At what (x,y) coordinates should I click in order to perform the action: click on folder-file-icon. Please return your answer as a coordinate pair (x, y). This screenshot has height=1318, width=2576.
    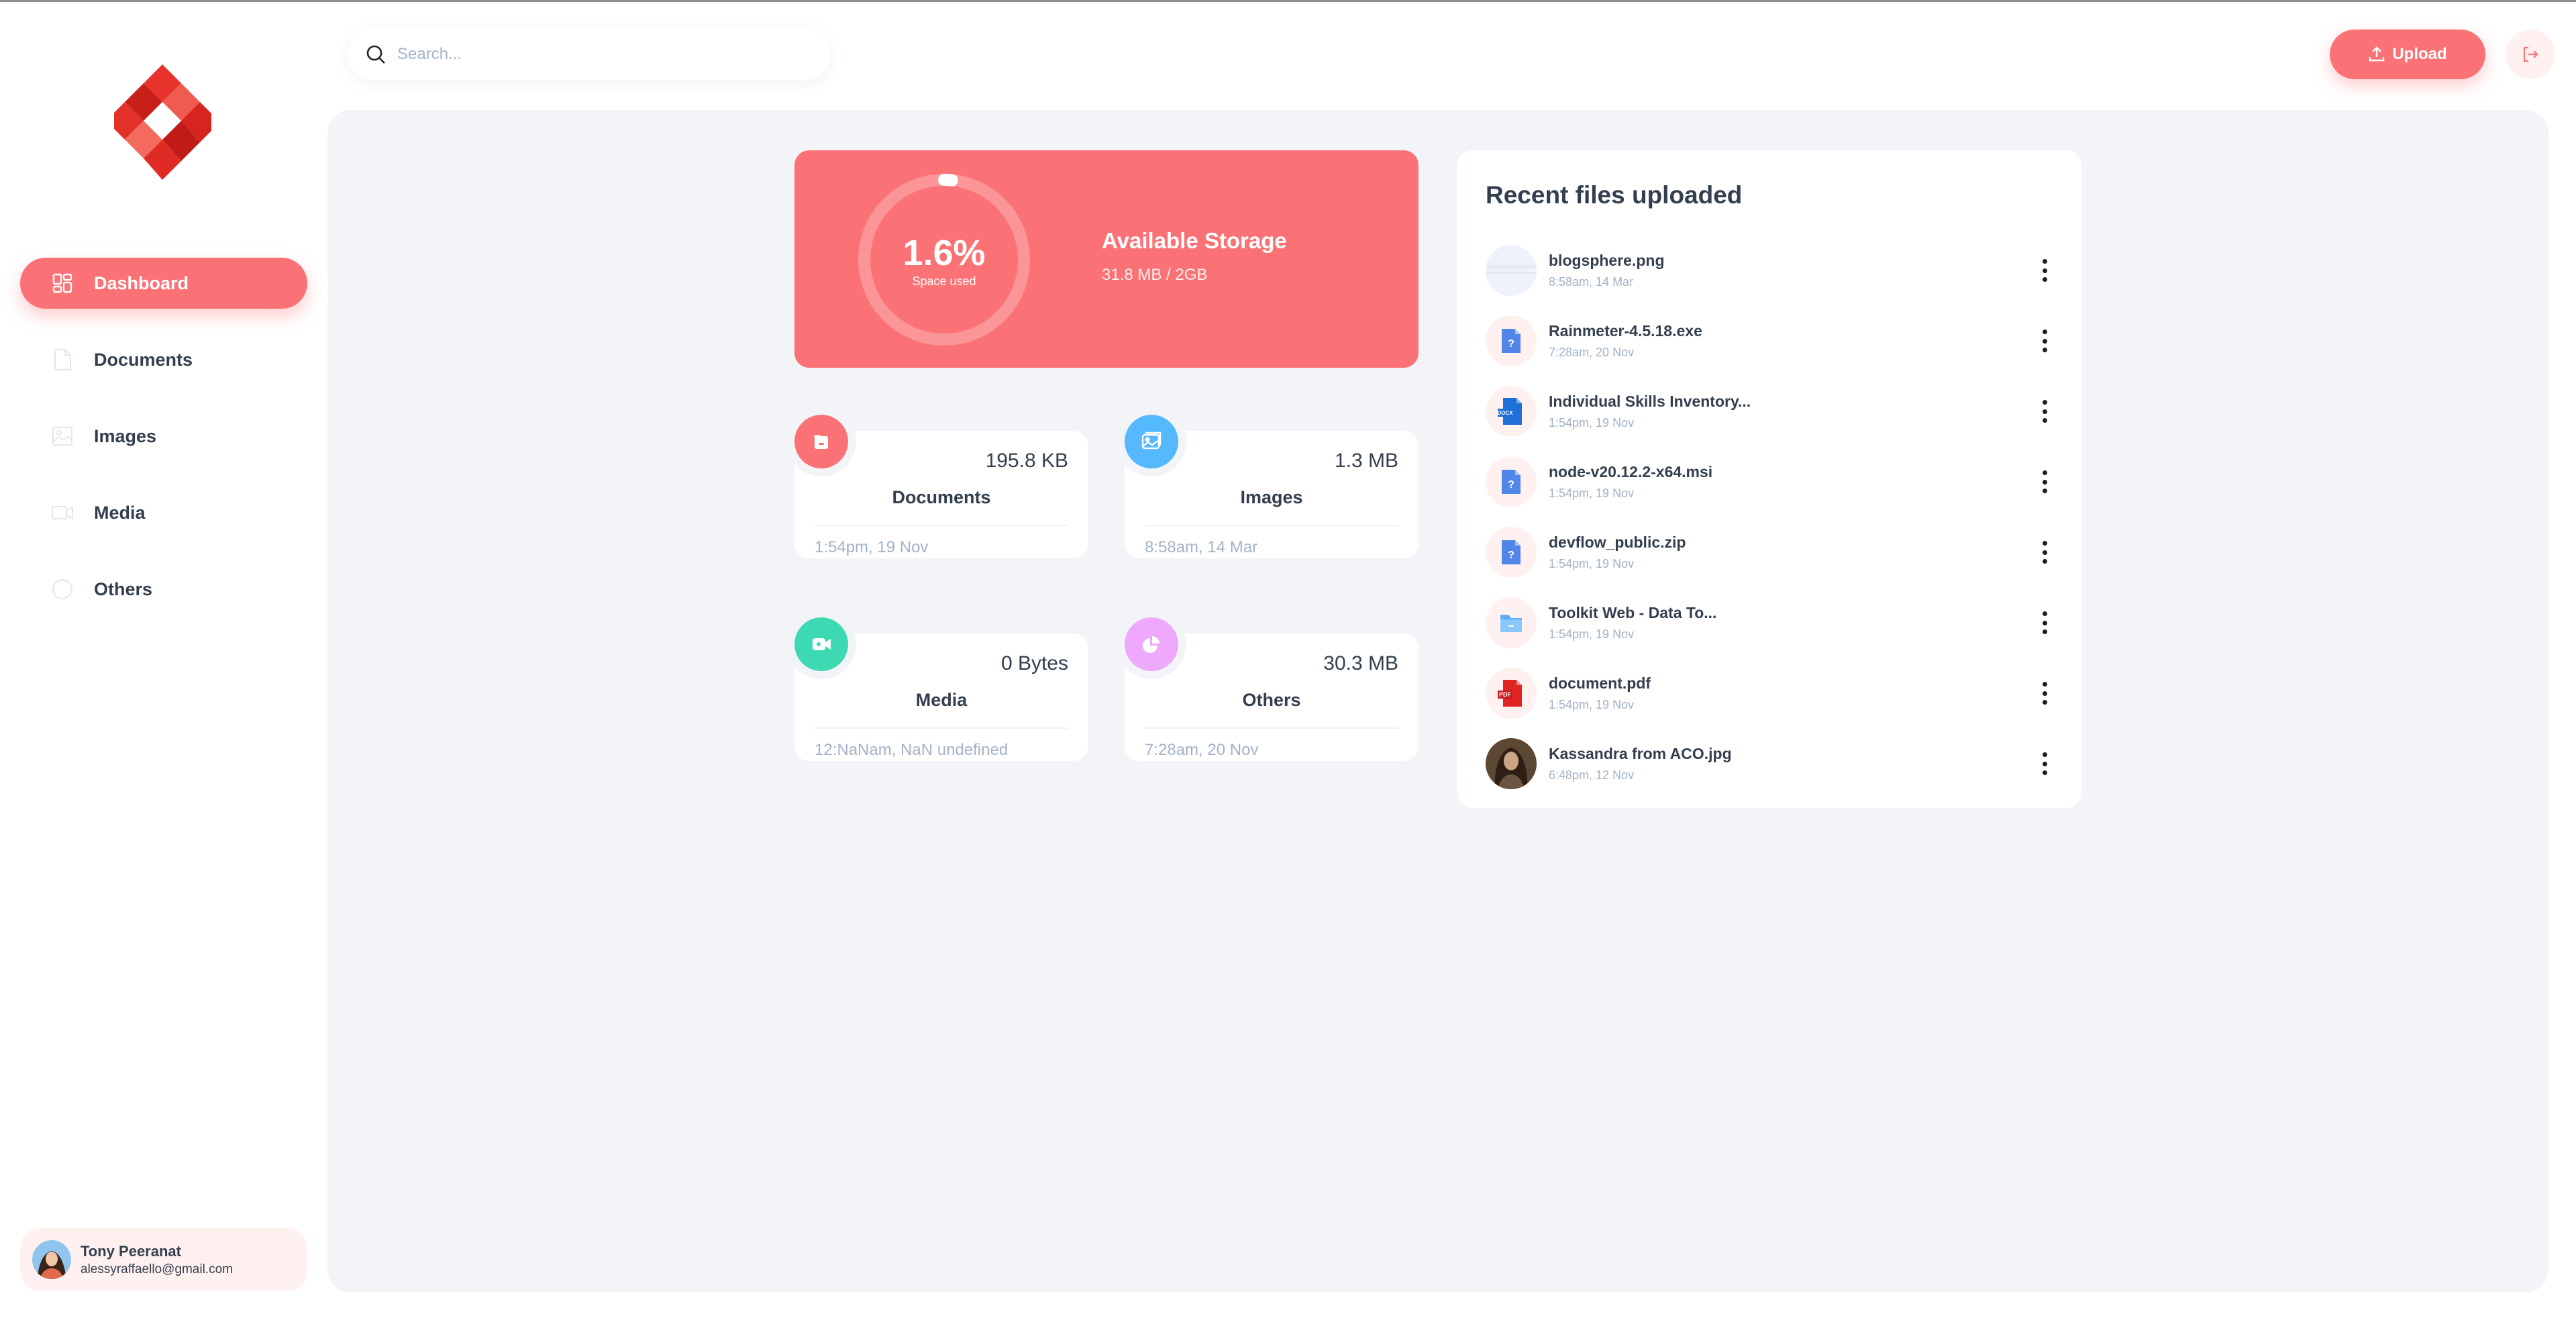
    Looking at the image, I should click on (1511, 622).